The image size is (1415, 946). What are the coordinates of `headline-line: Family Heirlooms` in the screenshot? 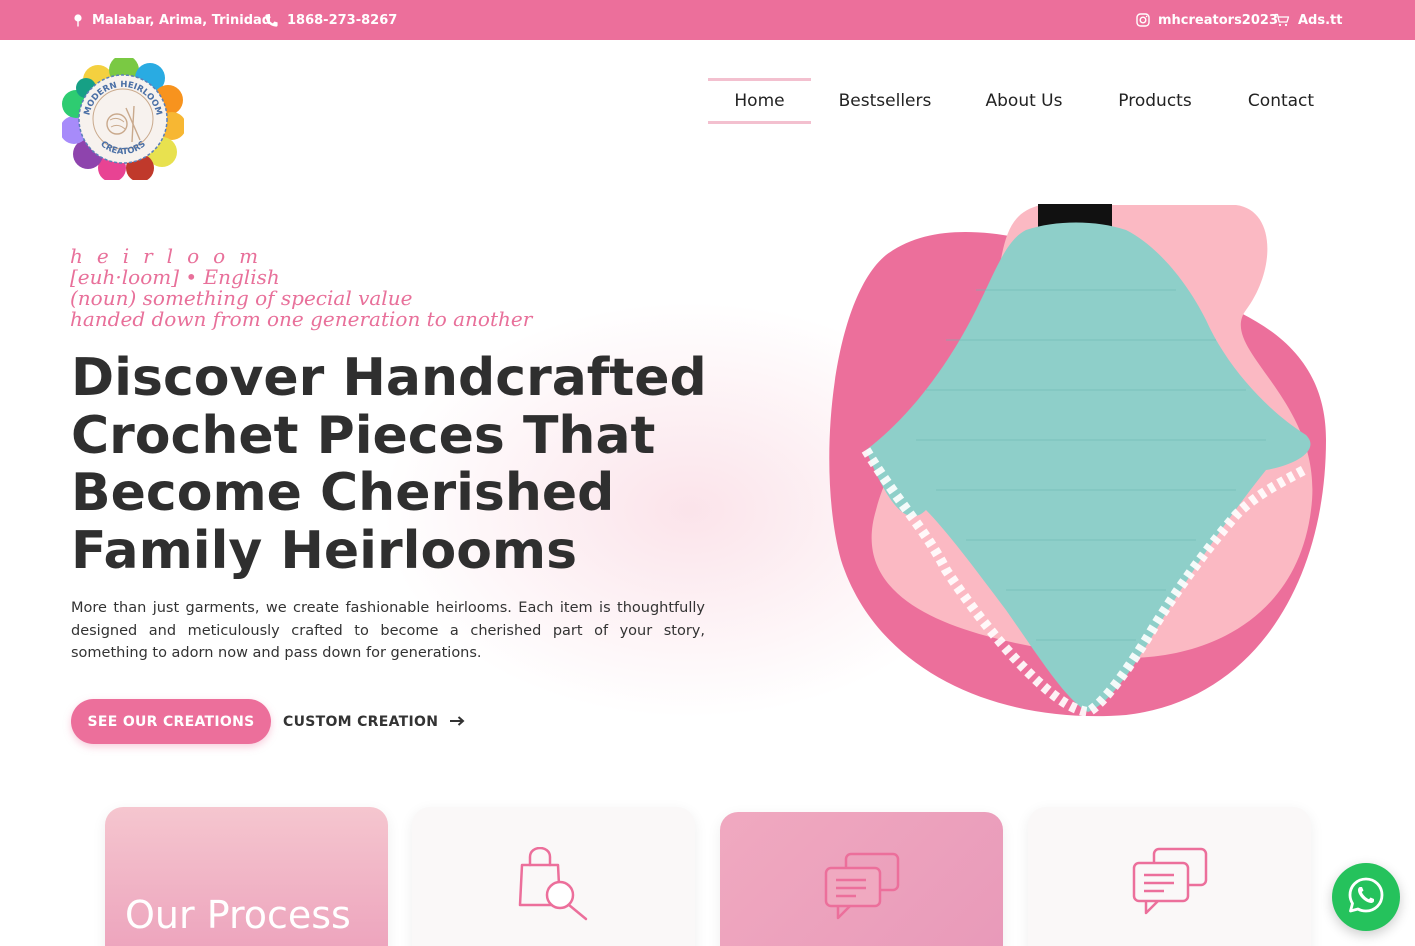 It's located at (324, 550).